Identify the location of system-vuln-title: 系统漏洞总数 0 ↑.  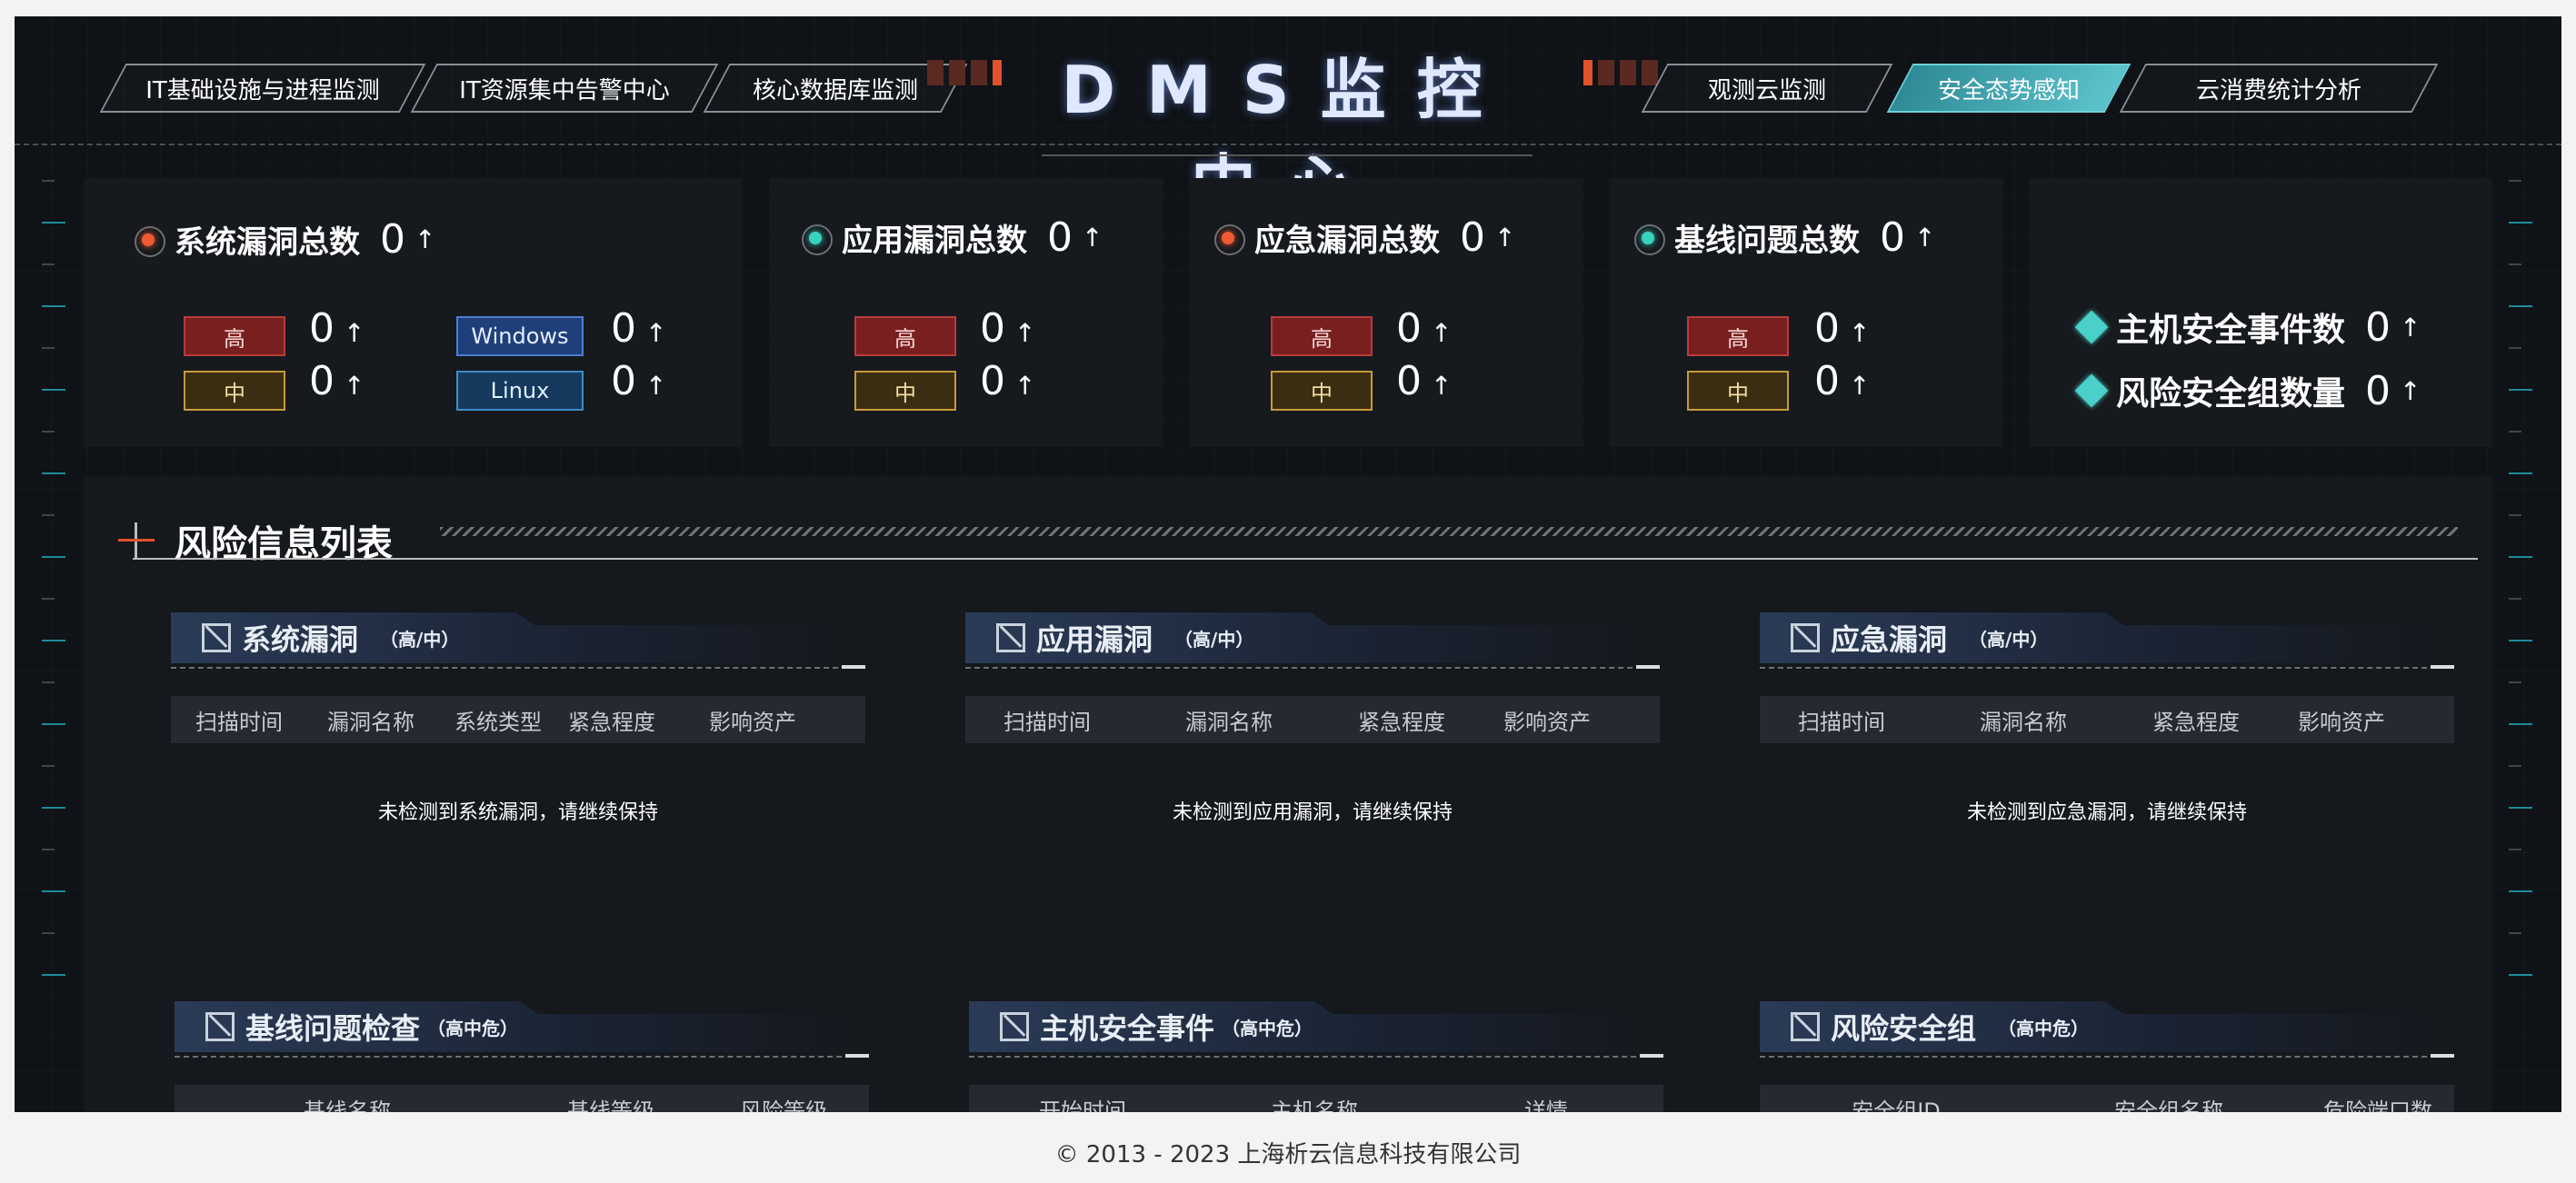
(281, 240).